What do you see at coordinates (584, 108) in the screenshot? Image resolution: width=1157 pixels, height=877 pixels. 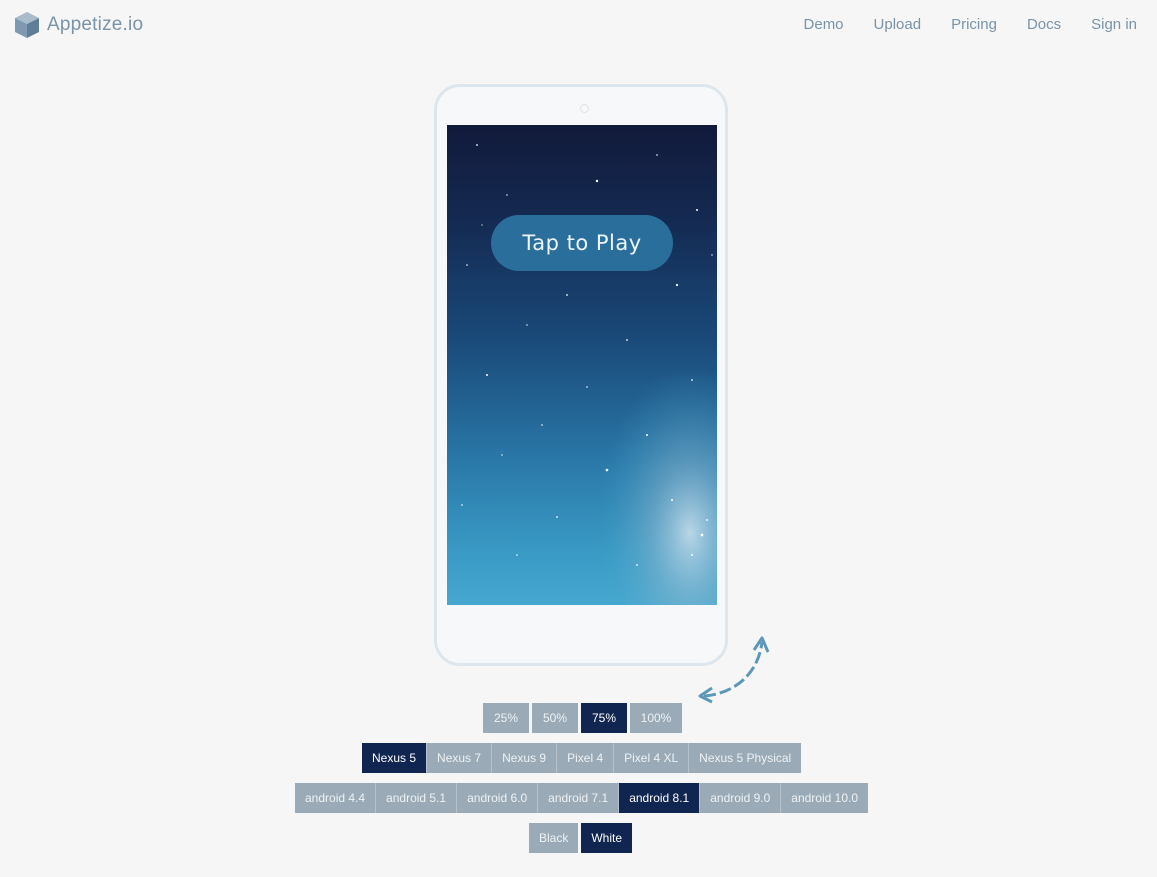 I see `camera-icon` at bounding box center [584, 108].